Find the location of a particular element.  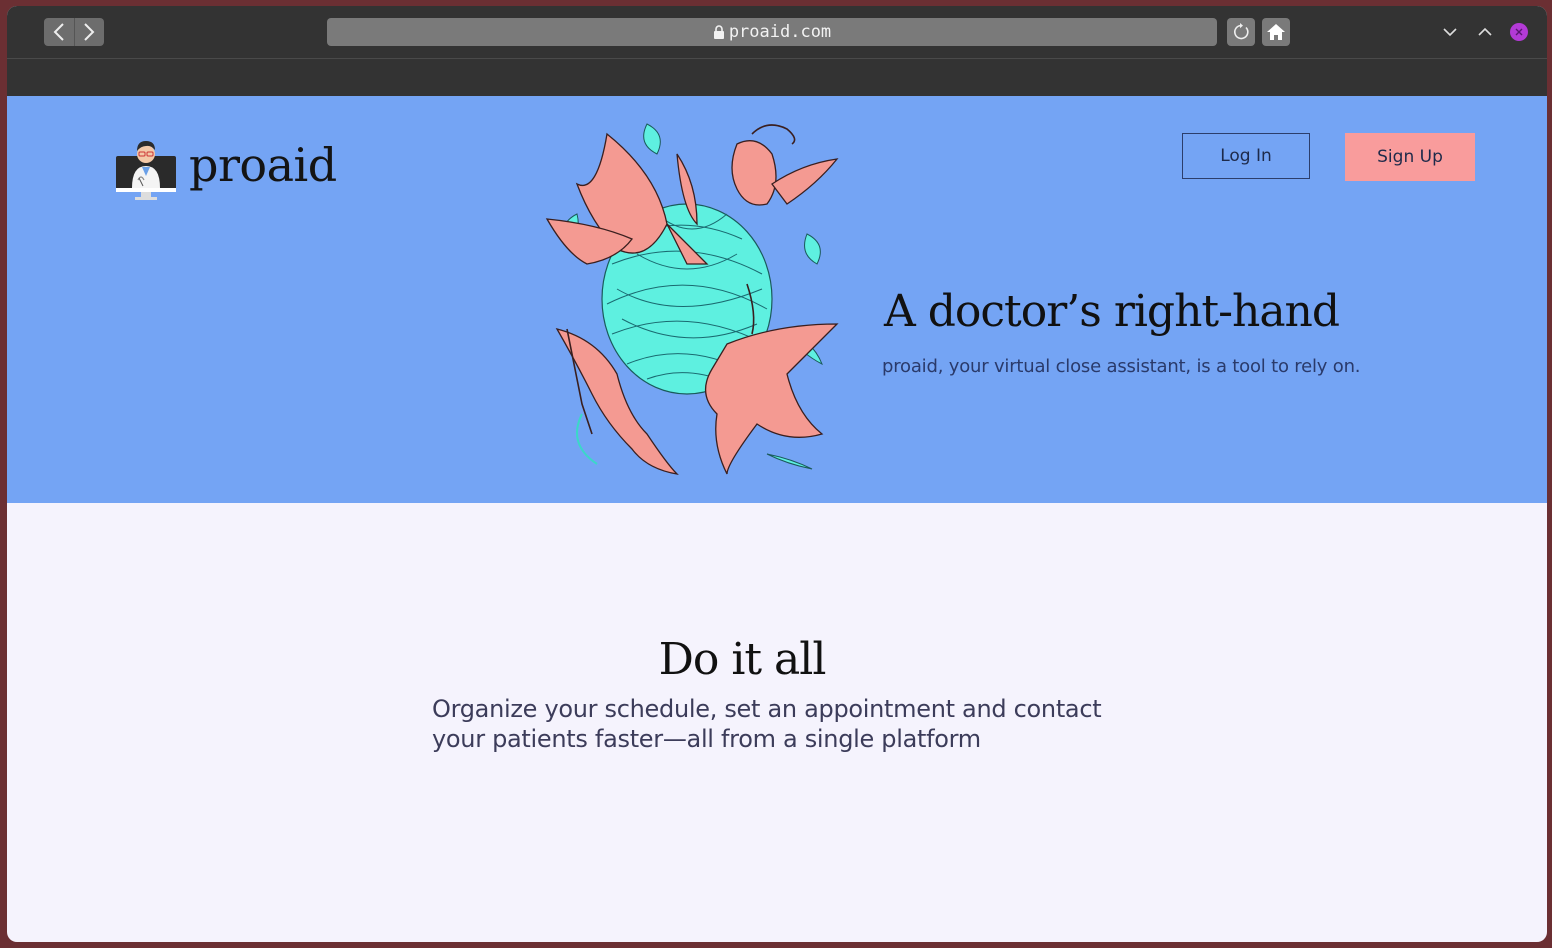

home-button is located at coordinates (1276, 32).